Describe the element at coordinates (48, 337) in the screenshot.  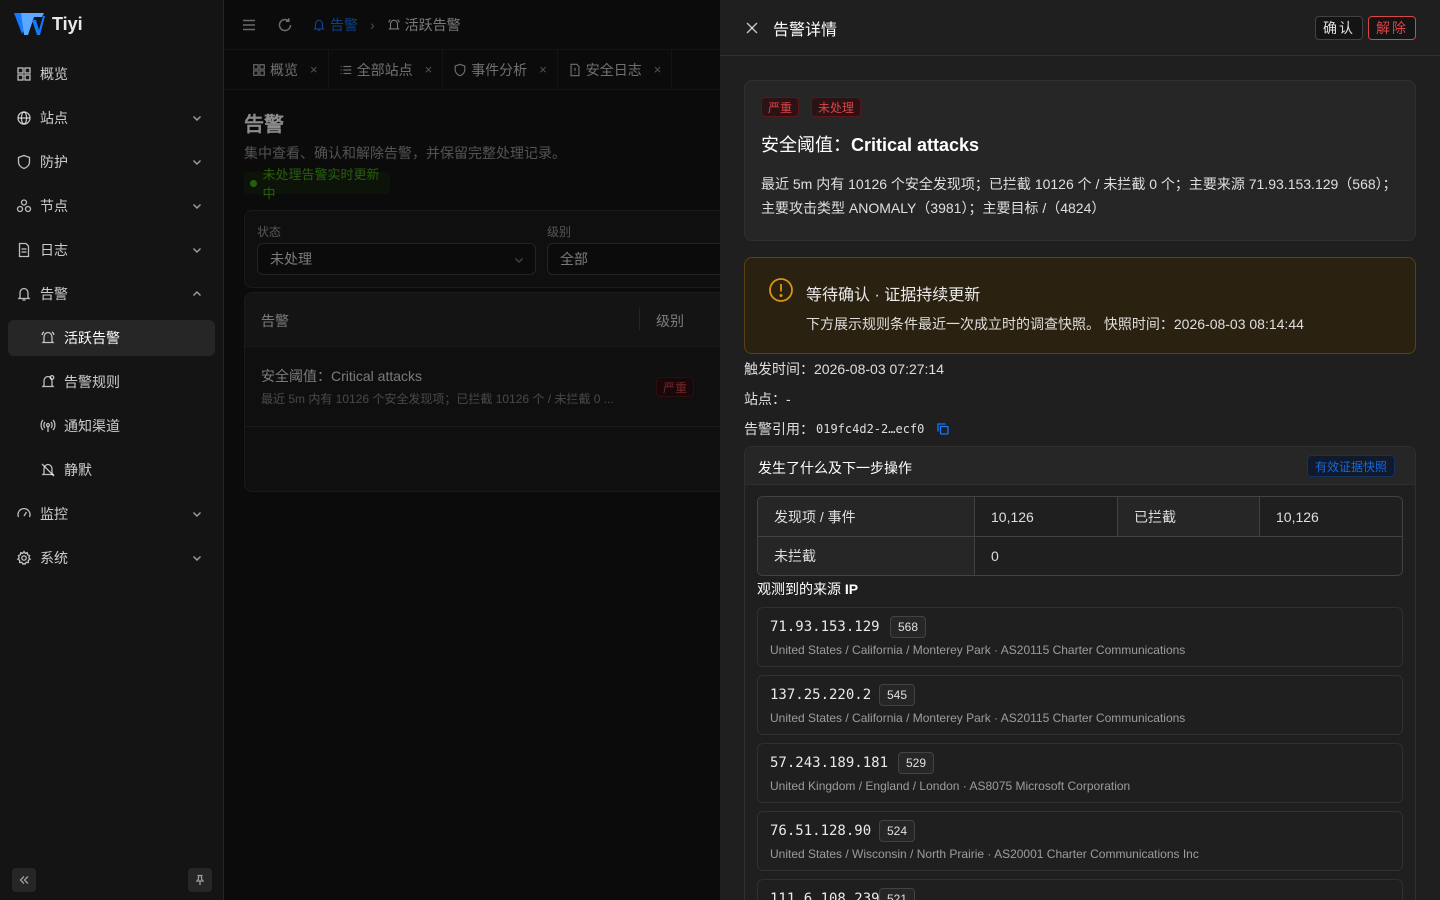
I see `bell-ring-icon` at that location.